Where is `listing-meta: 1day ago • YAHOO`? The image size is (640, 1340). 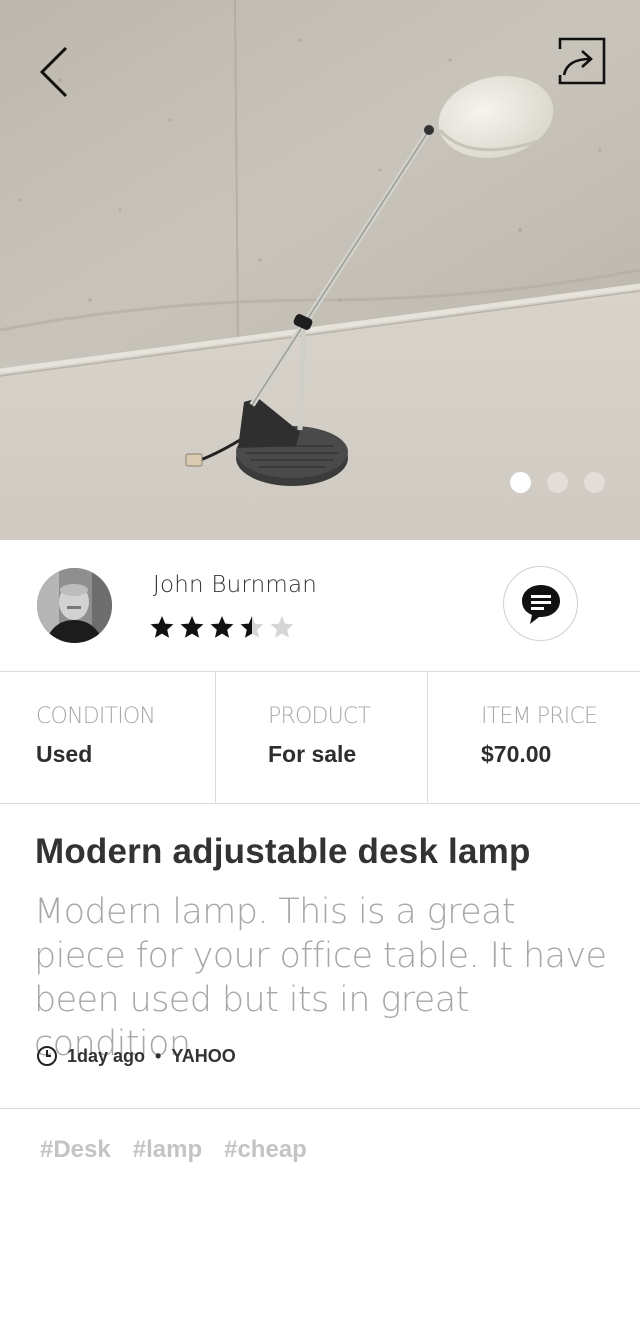
listing-meta: 1day ago • YAHOO is located at coordinates (136, 1056).